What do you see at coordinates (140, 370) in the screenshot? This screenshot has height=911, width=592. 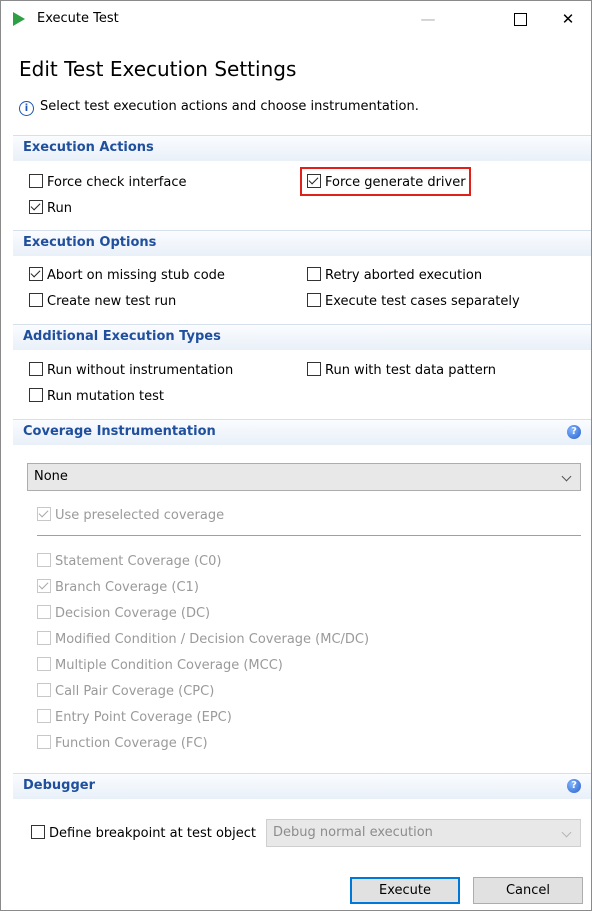 I see `checkbox-label: Run without instrumentation` at bounding box center [140, 370].